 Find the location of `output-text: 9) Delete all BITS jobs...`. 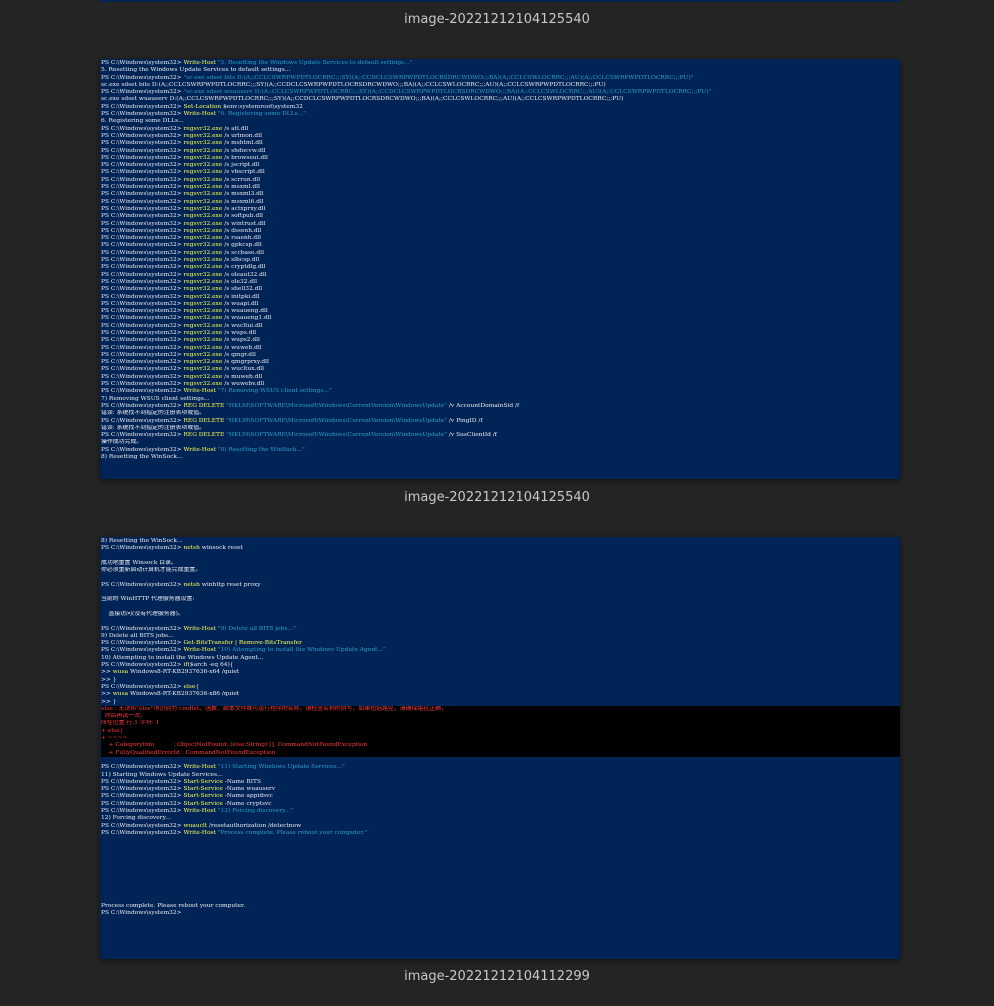

output-text: 9) Delete all BITS jobs... is located at coordinates (137, 635).